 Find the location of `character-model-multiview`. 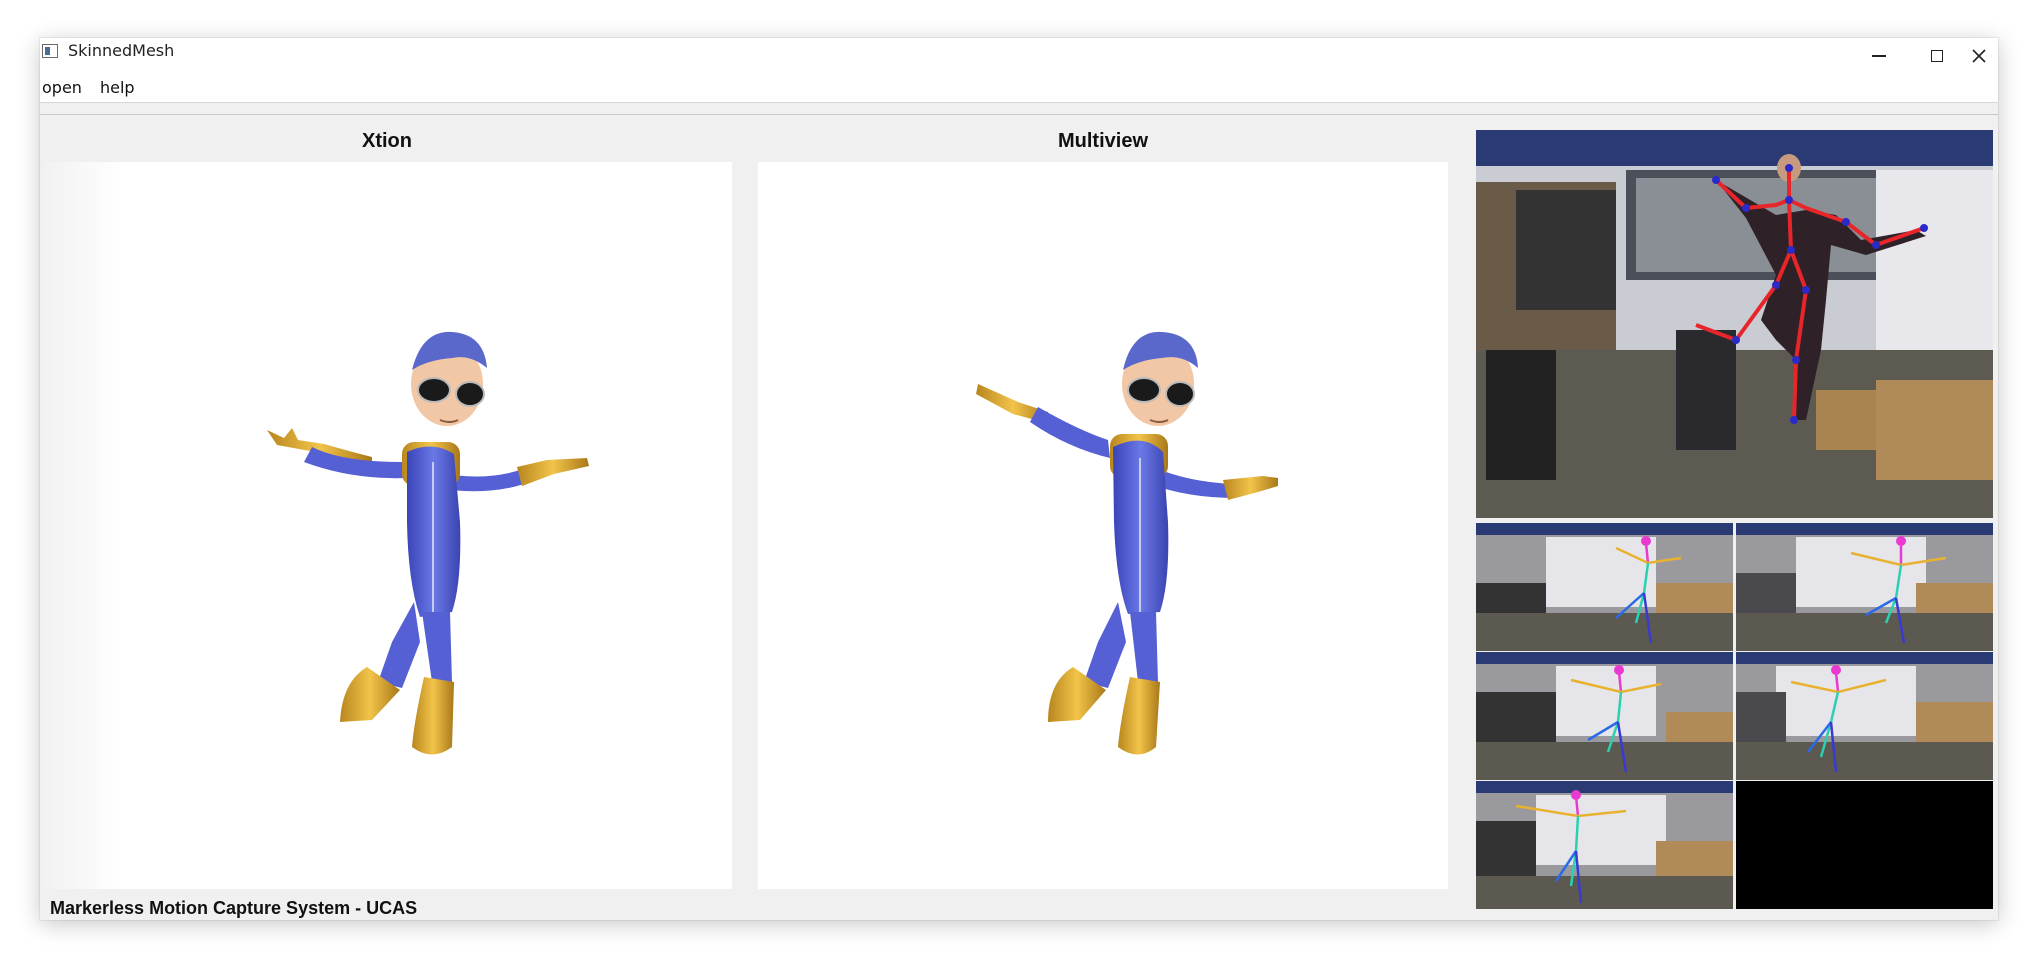

character-model-multiview is located at coordinates (1127, 543).